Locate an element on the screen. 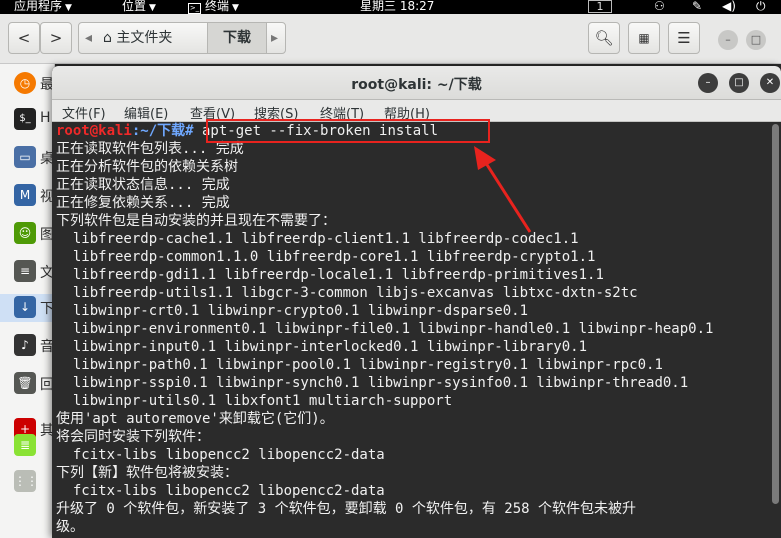  annotation-arrow is located at coordinates (503, 189).